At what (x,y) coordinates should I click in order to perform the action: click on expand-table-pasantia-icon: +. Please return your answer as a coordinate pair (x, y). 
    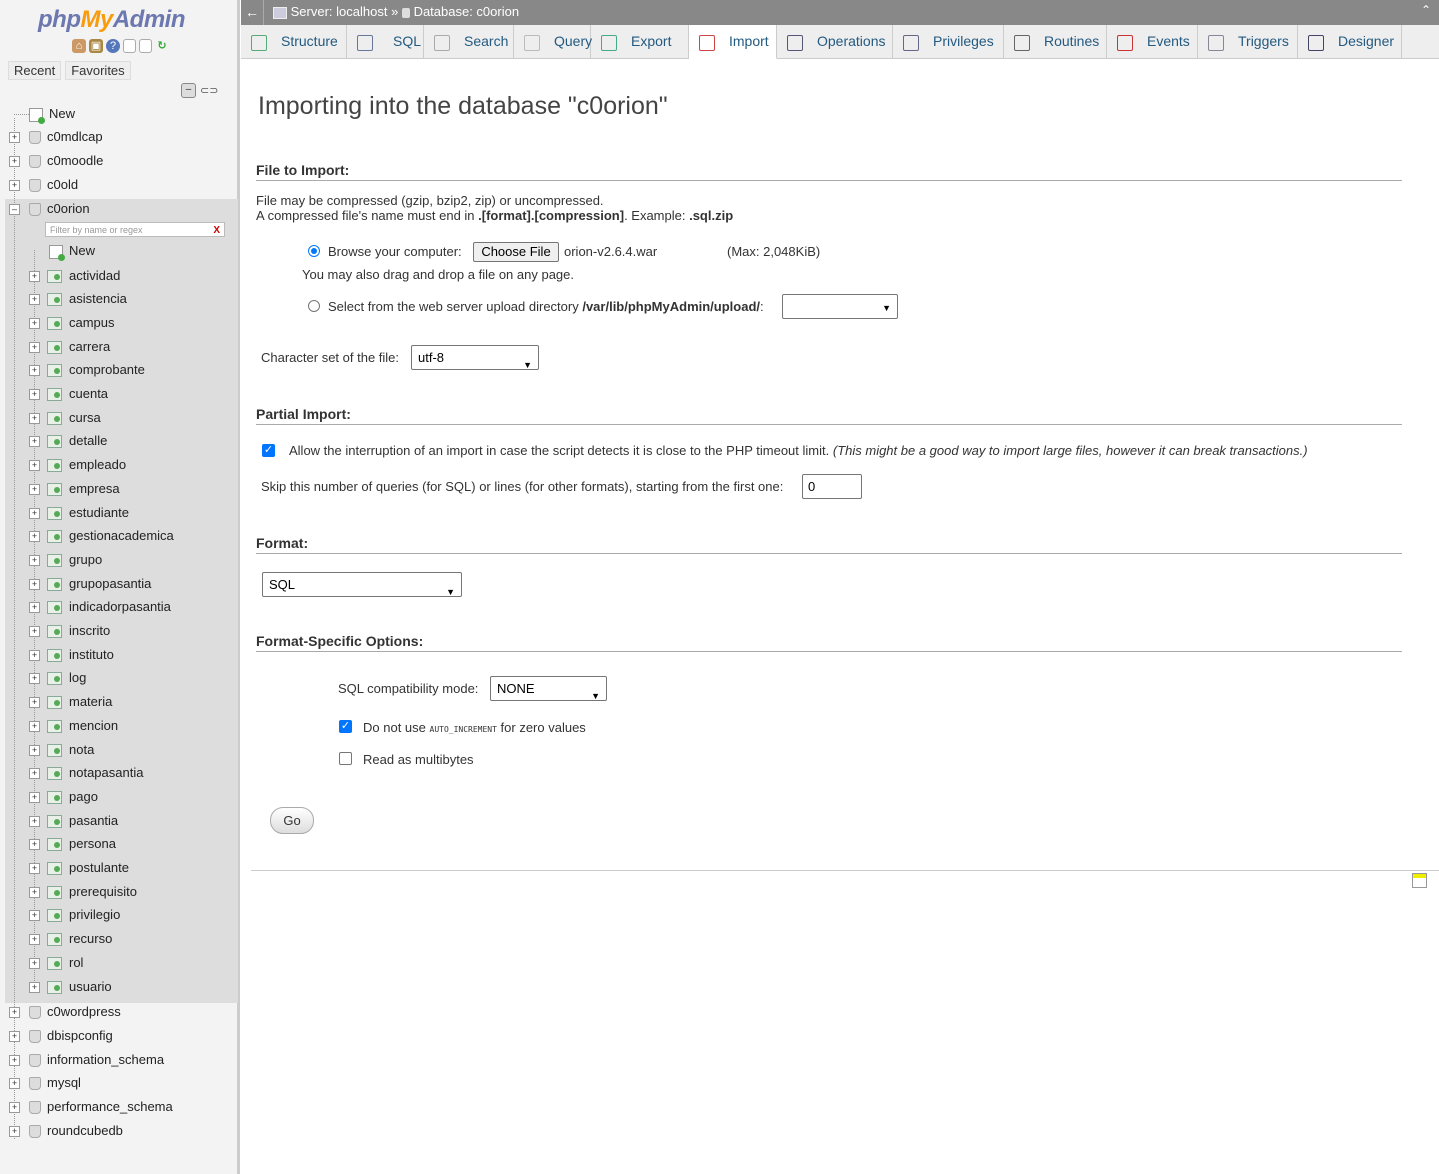
    Looking at the image, I should click on (34, 821).